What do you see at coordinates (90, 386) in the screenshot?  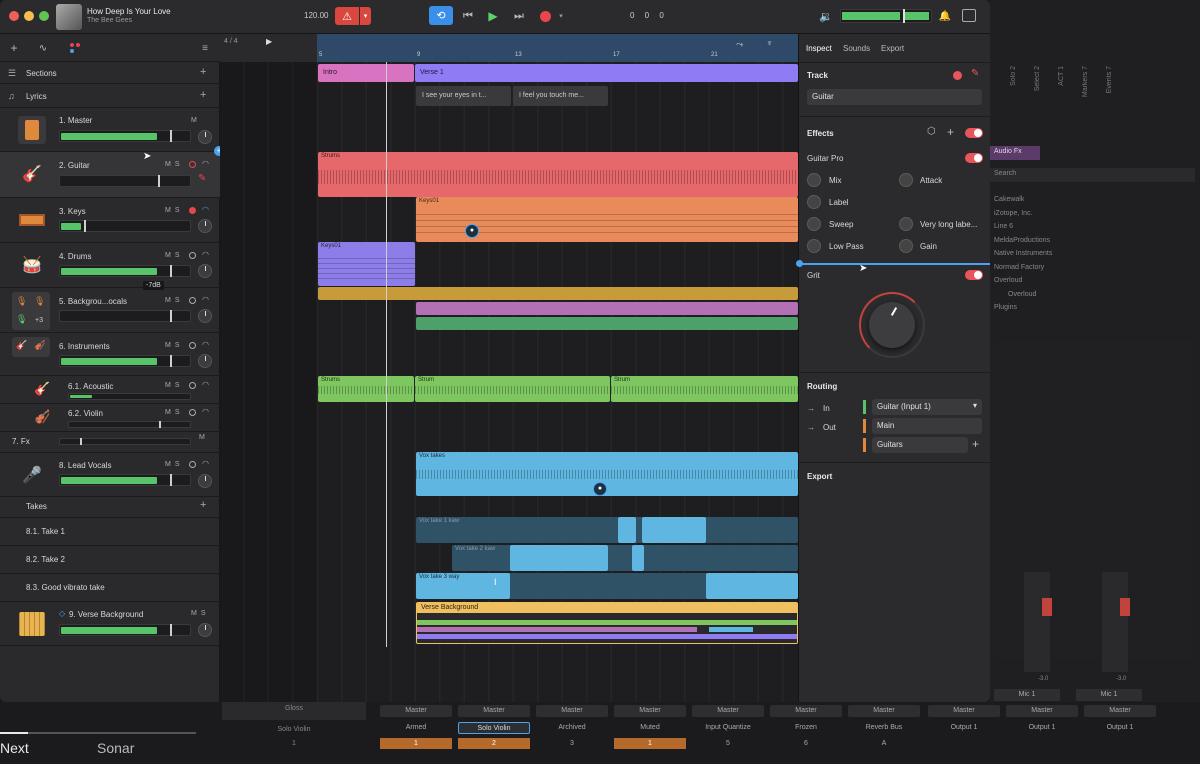 I see `track-name: 6.1. Acoustic` at bounding box center [90, 386].